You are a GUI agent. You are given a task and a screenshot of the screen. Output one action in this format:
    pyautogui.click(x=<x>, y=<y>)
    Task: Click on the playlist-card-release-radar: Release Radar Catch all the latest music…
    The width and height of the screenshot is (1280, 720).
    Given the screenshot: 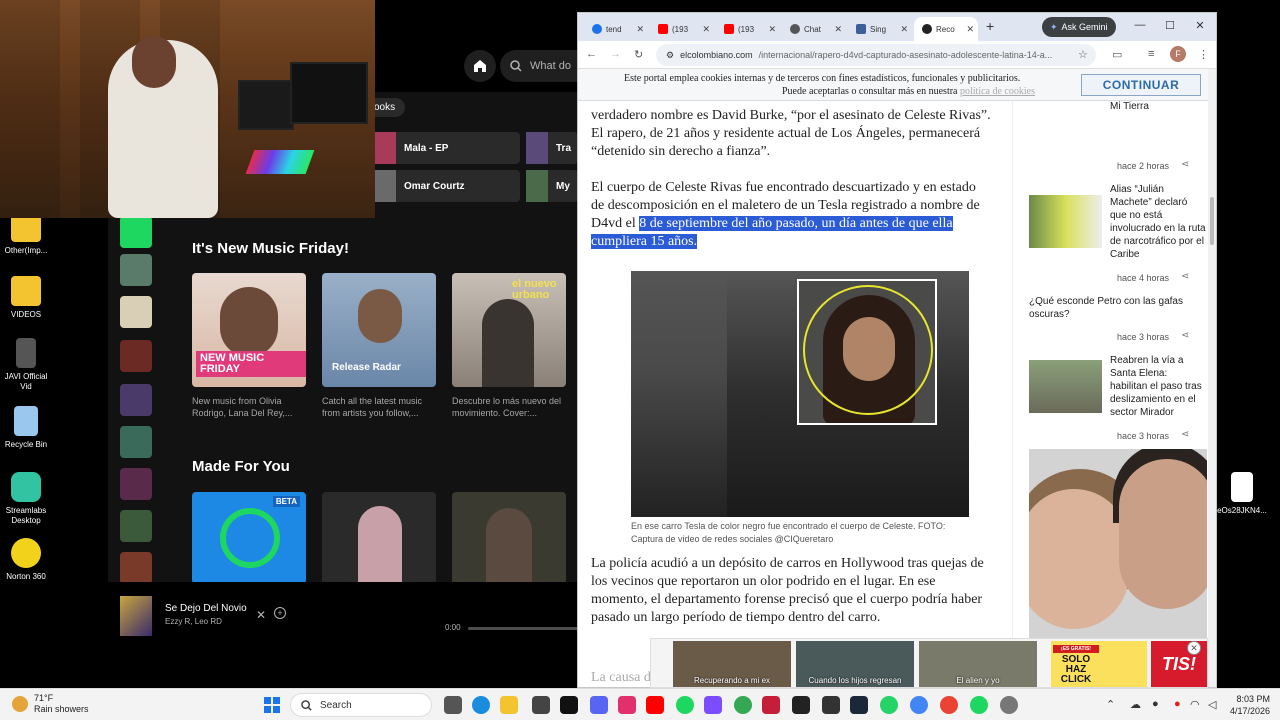 What is the action you would take?
    pyautogui.click(x=379, y=346)
    